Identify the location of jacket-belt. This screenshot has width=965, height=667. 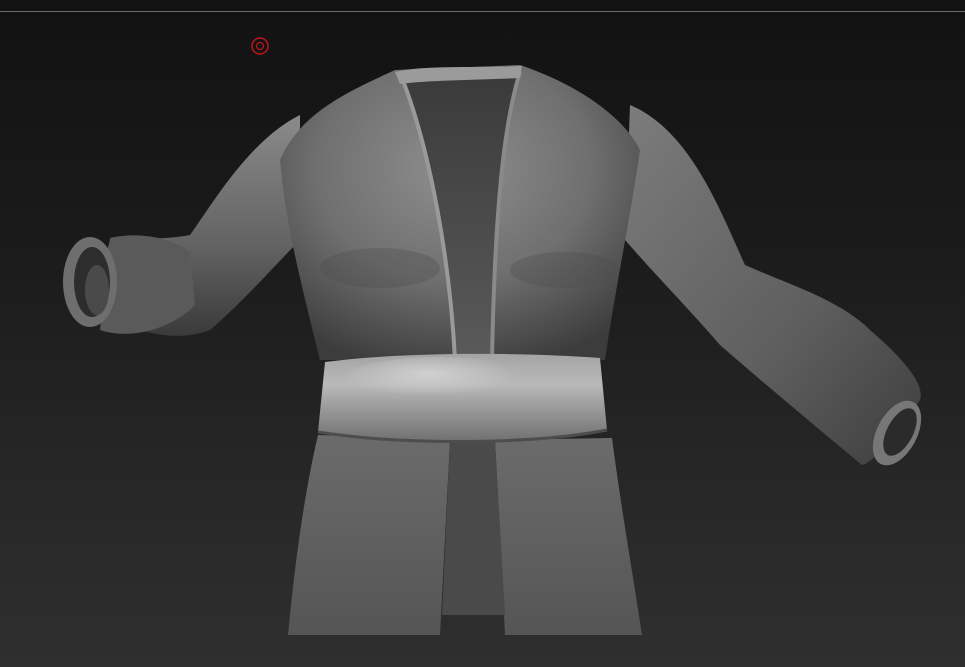
(462, 398).